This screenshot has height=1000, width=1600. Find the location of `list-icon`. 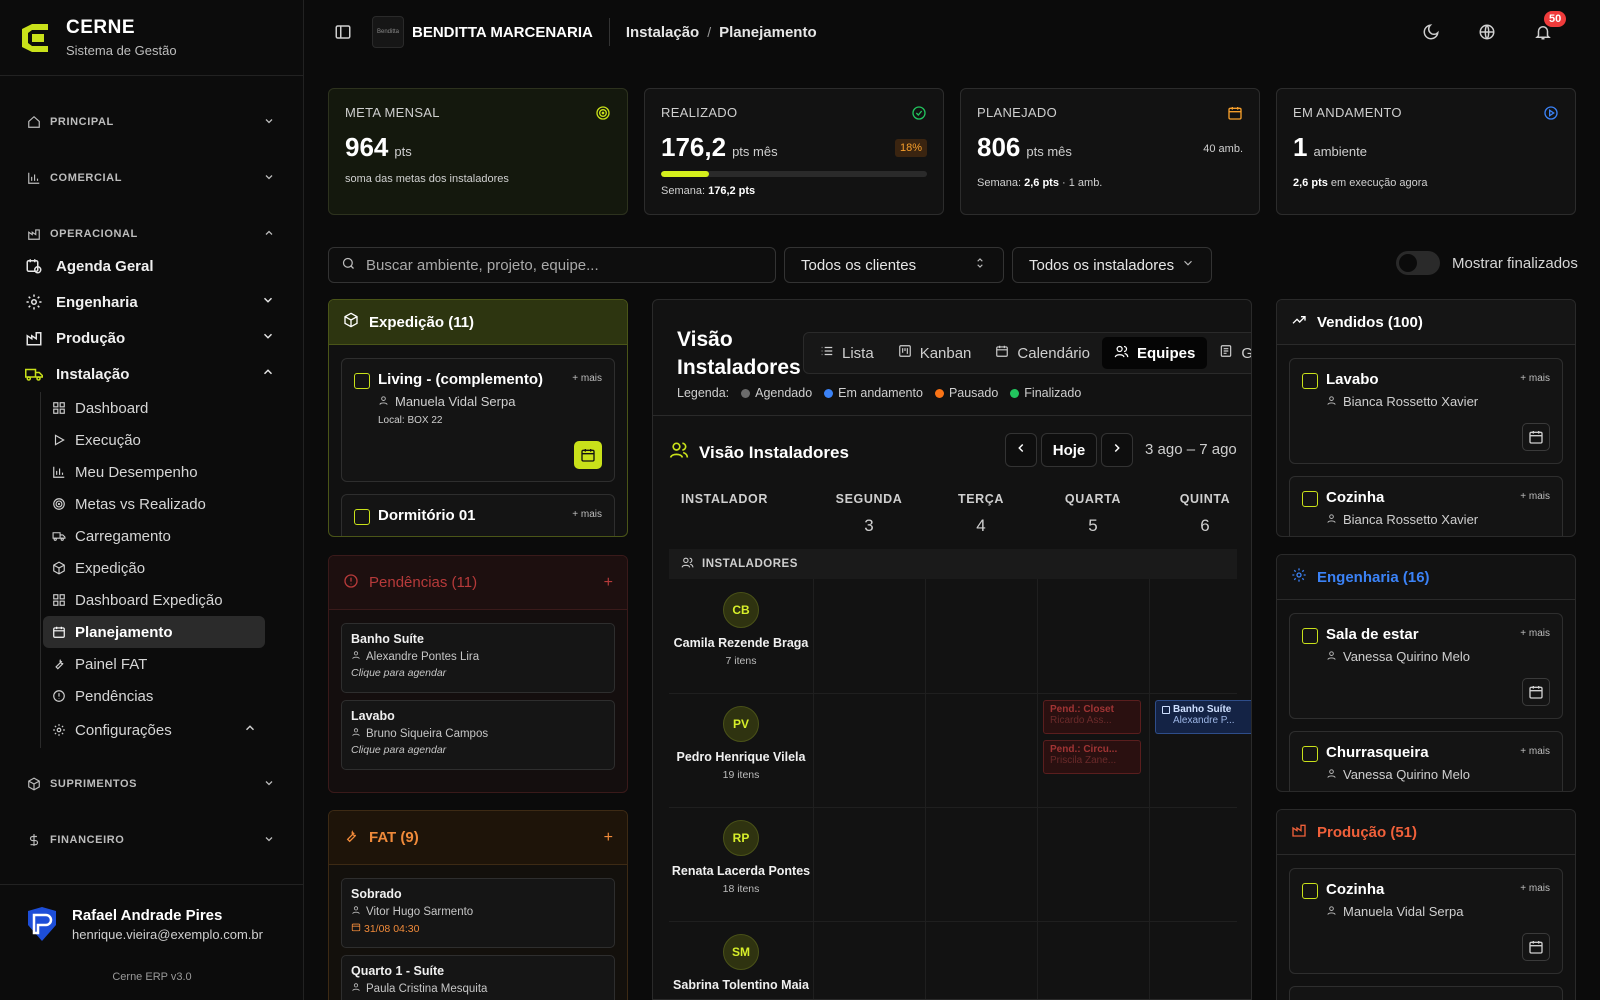

list-icon is located at coordinates (827, 353).